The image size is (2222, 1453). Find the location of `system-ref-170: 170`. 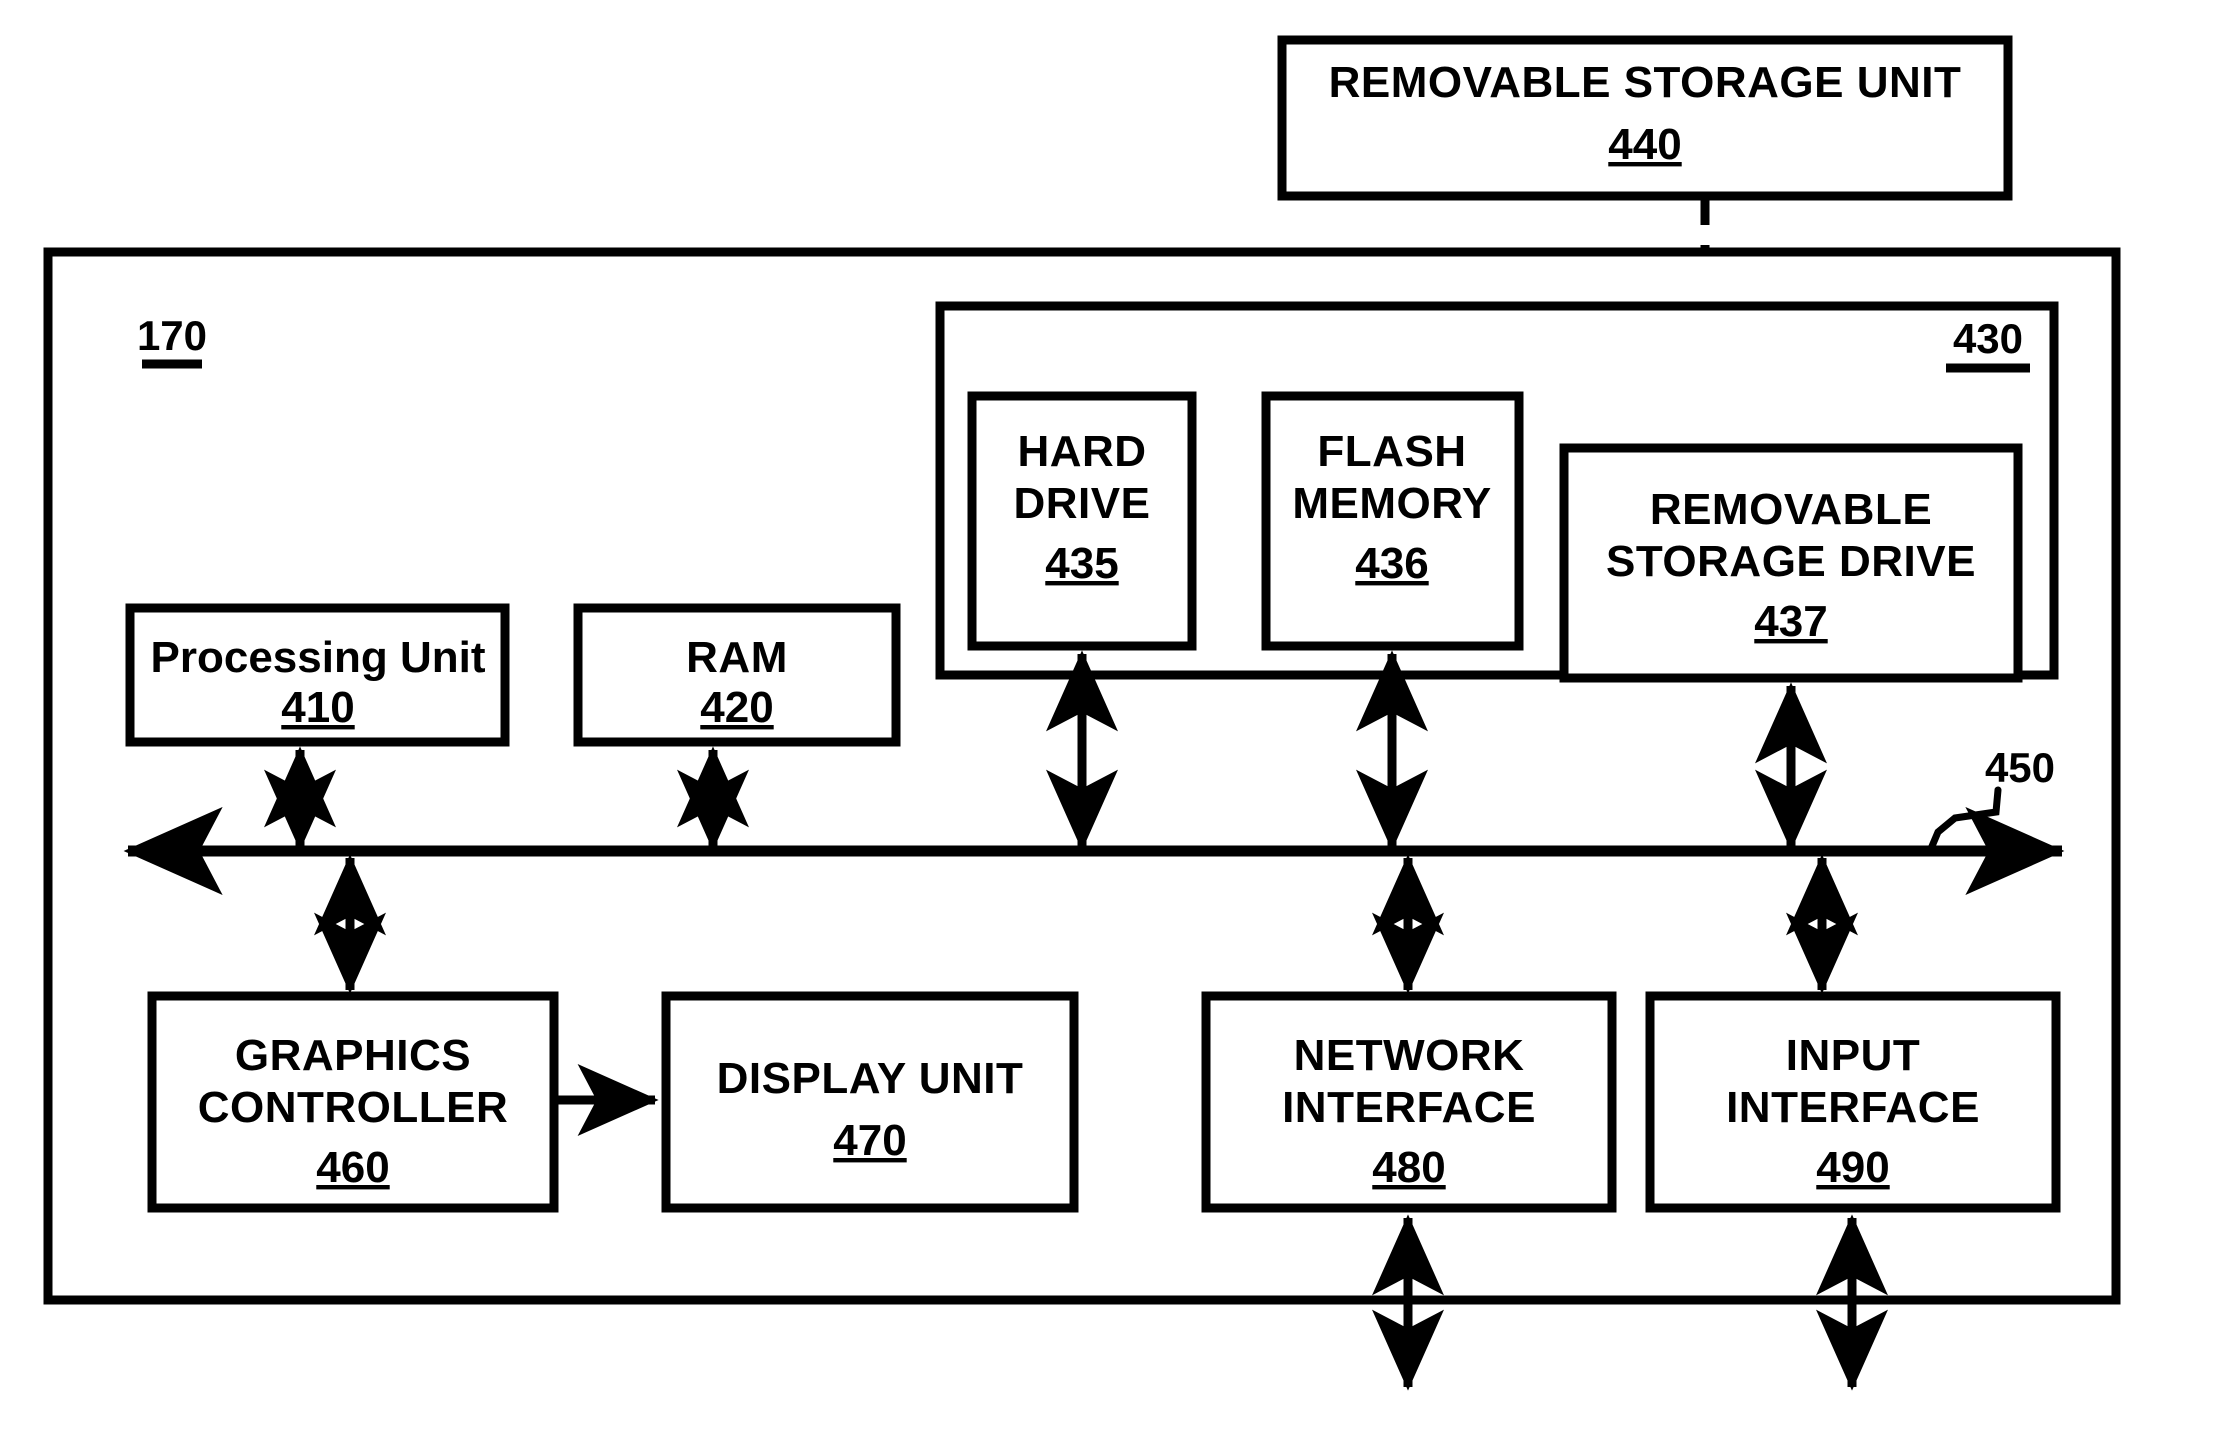

system-ref-170: 170 is located at coordinates (172, 335).